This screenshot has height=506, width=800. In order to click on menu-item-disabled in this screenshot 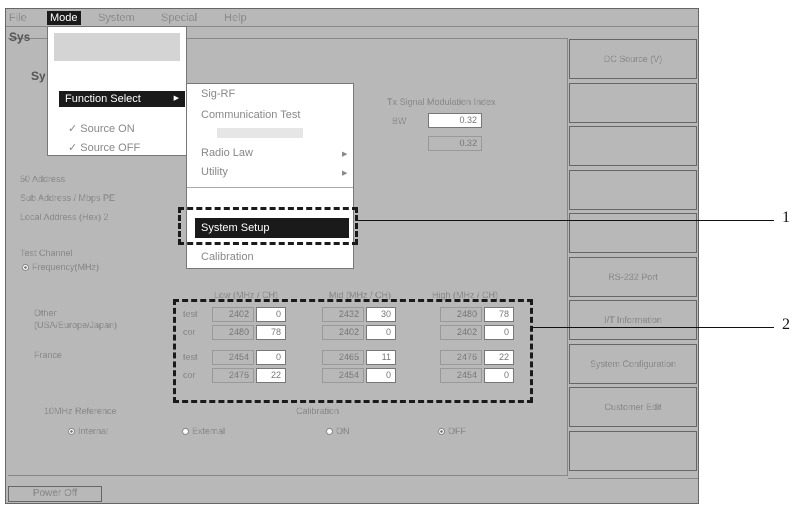, I will do `click(260, 133)`.